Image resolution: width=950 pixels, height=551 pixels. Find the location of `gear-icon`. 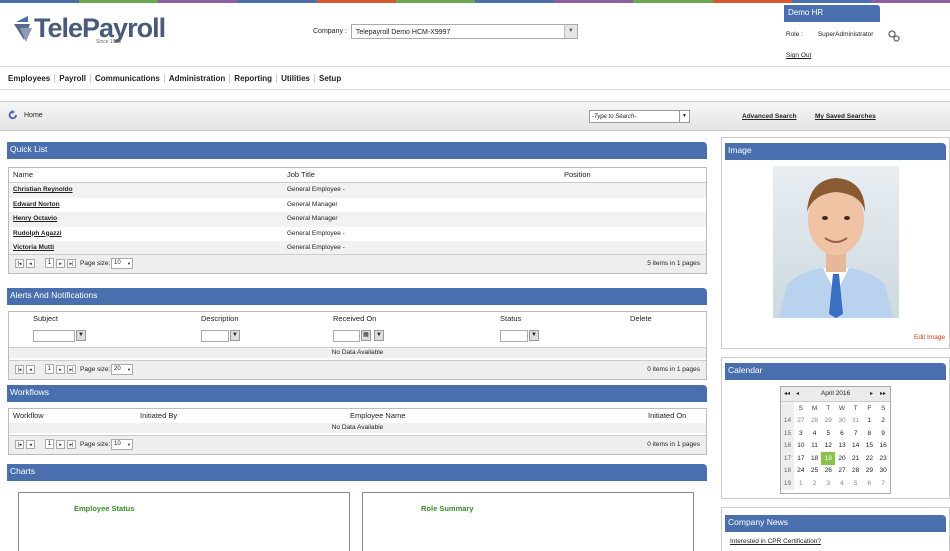

gear-icon is located at coordinates (894, 36).